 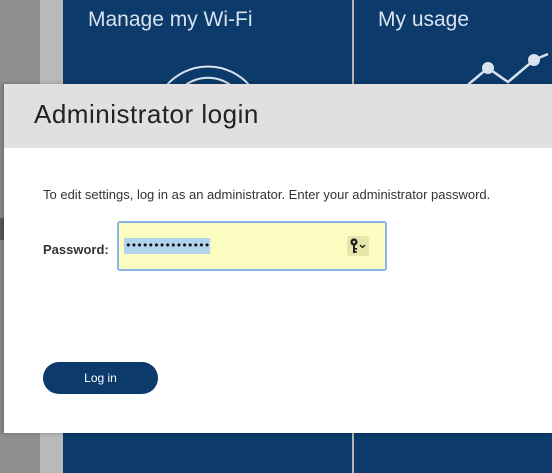 I want to click on dialog-header: Administrator login, so click(x=278, y=116).